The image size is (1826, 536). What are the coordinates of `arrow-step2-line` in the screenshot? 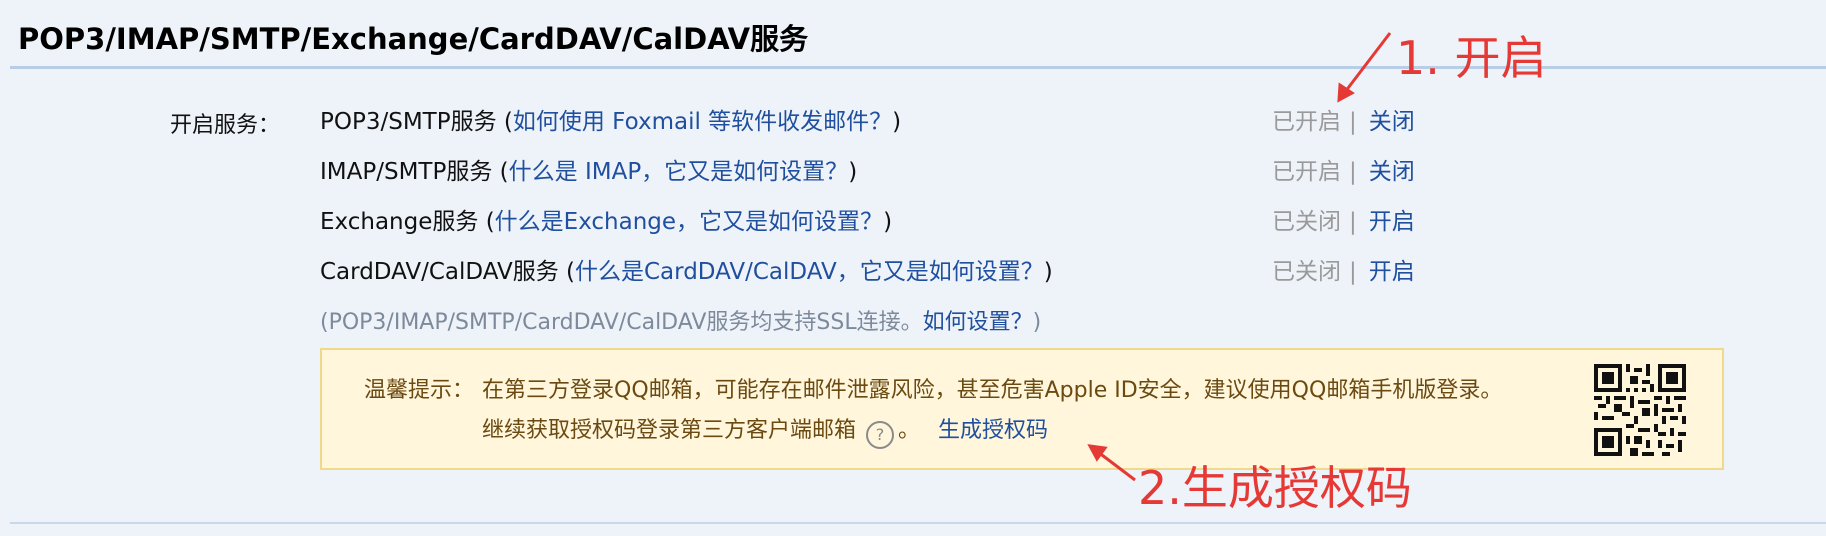 It's located at (1116, 466).